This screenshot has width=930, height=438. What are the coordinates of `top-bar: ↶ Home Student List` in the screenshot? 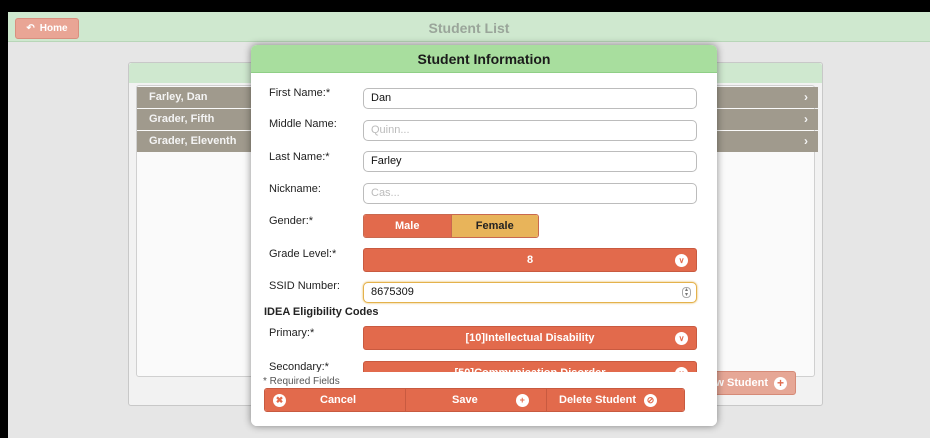 It's located at (469, 27).